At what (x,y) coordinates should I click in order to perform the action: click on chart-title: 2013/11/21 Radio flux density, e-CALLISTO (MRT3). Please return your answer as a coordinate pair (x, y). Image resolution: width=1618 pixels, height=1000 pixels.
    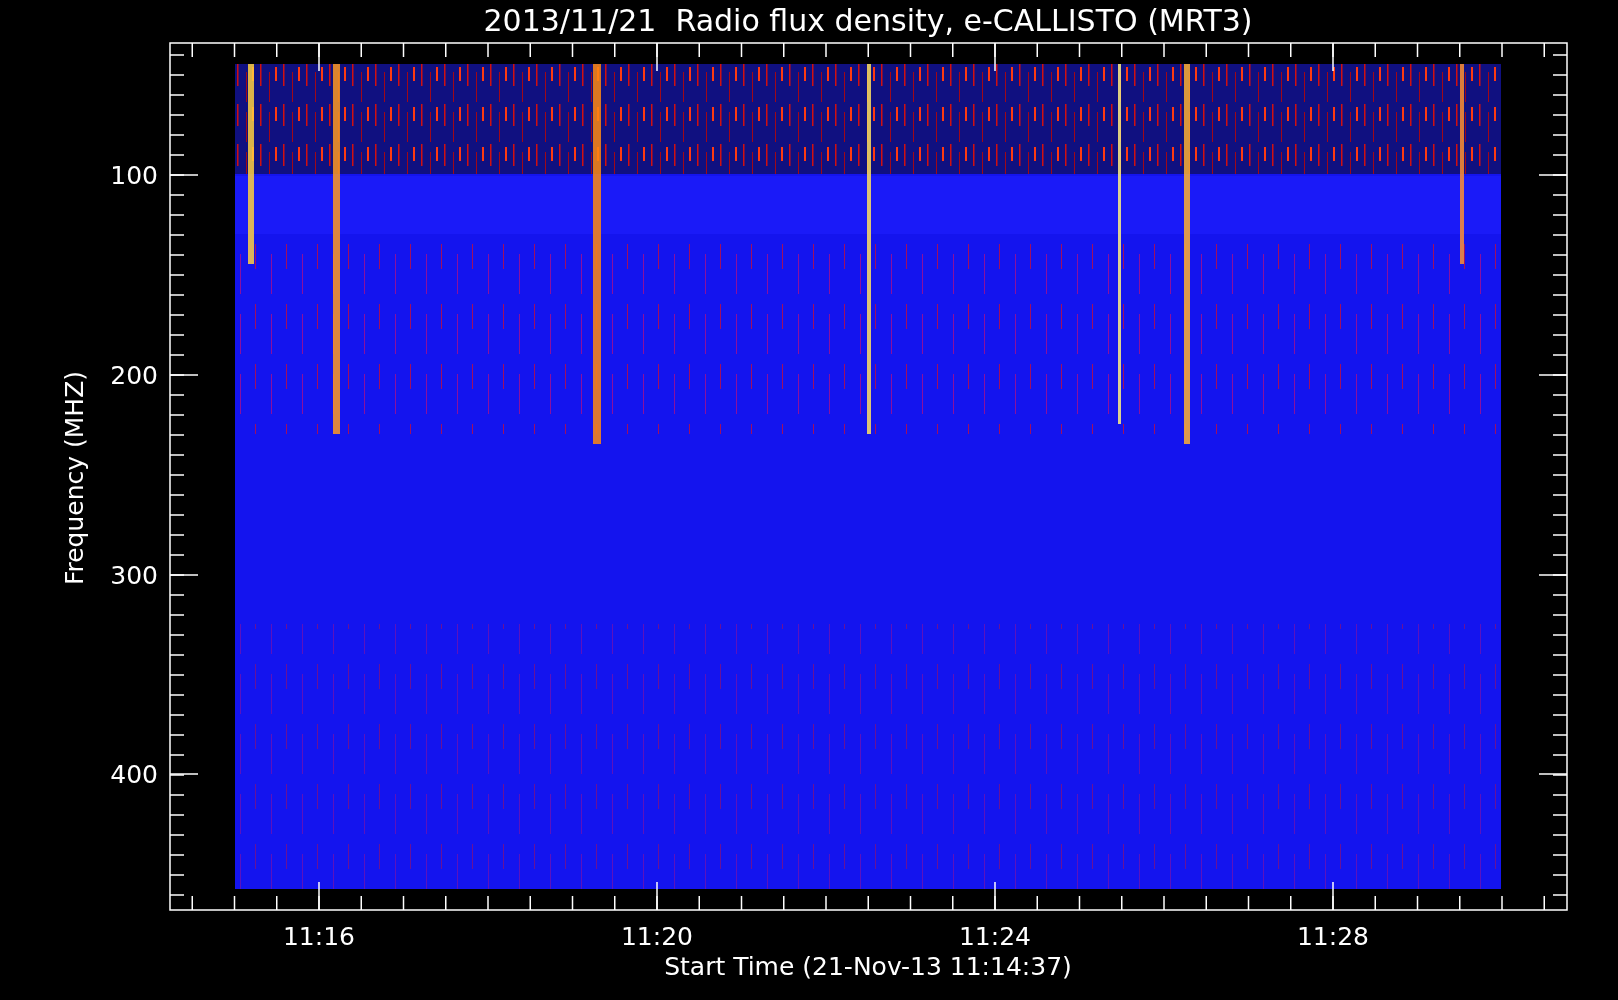
    Looking at the image, I should click on (868, 20).